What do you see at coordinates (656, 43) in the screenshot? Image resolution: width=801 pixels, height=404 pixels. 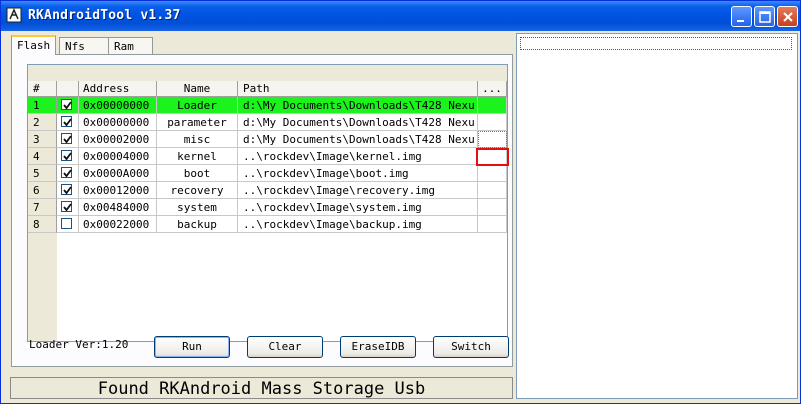 I see `log-focus-line` at bounding box center [656, 43].